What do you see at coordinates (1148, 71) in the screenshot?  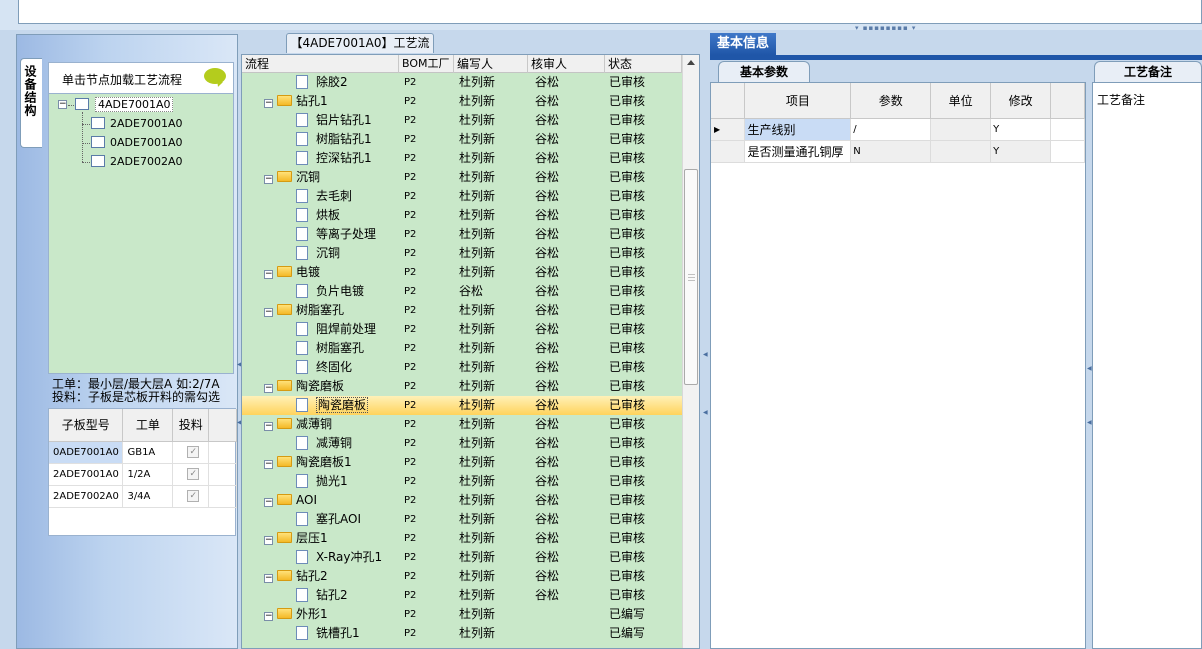 I see `tab-process-remarks: 工艺备注` at bounding box center [1148, 71].